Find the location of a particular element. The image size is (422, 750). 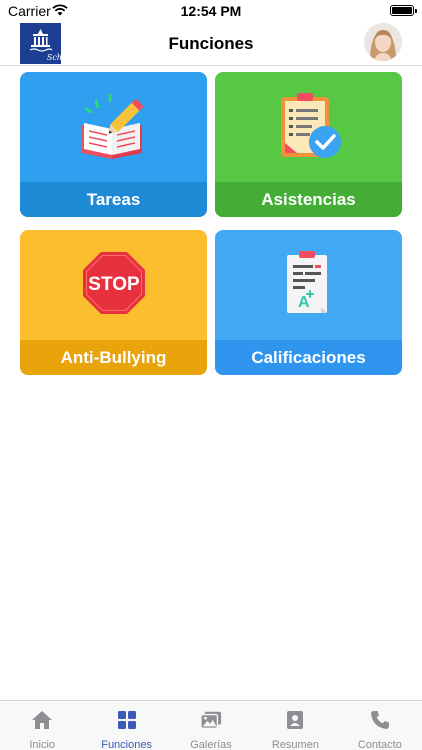

tab-contacto: Contacto is located at coordinates (380, 725).